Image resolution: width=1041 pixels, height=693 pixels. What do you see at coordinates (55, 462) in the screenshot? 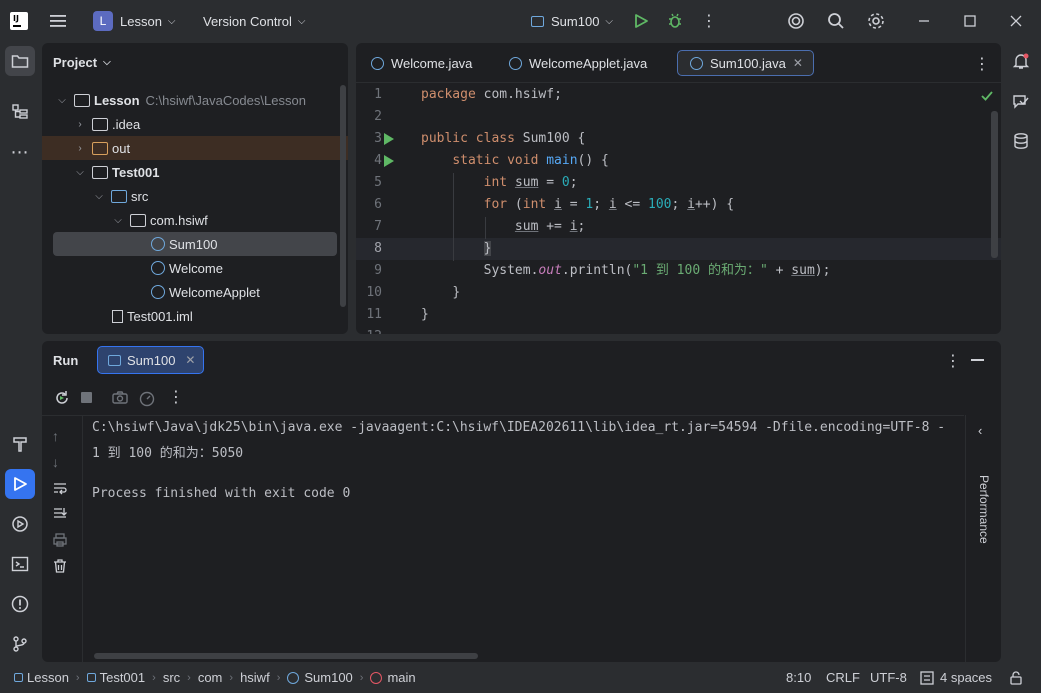
I see `arrow-down-icon: ↓` at bounding box center [55, 462].